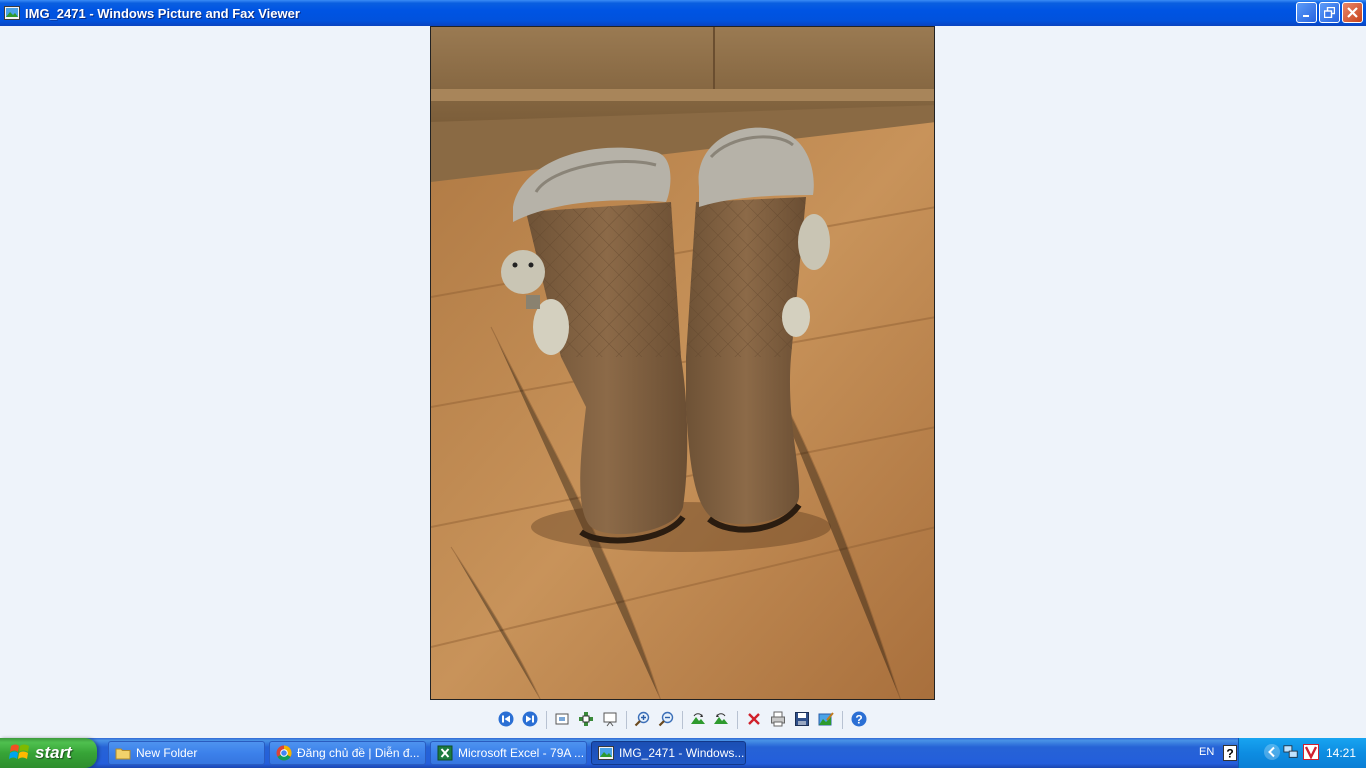 The height and width of the screenshot is (768, 1366). What do you see at coordinates (1291, 752) in the screenshot?
I see `network-icon` at bounding box center [1291, 752].